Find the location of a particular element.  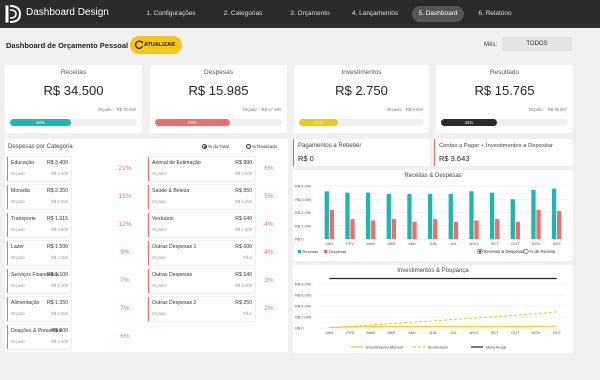

category-item: Outras Despesas R$ 540 Orçado R$ 3.000 is located at coordinates (201, 281).